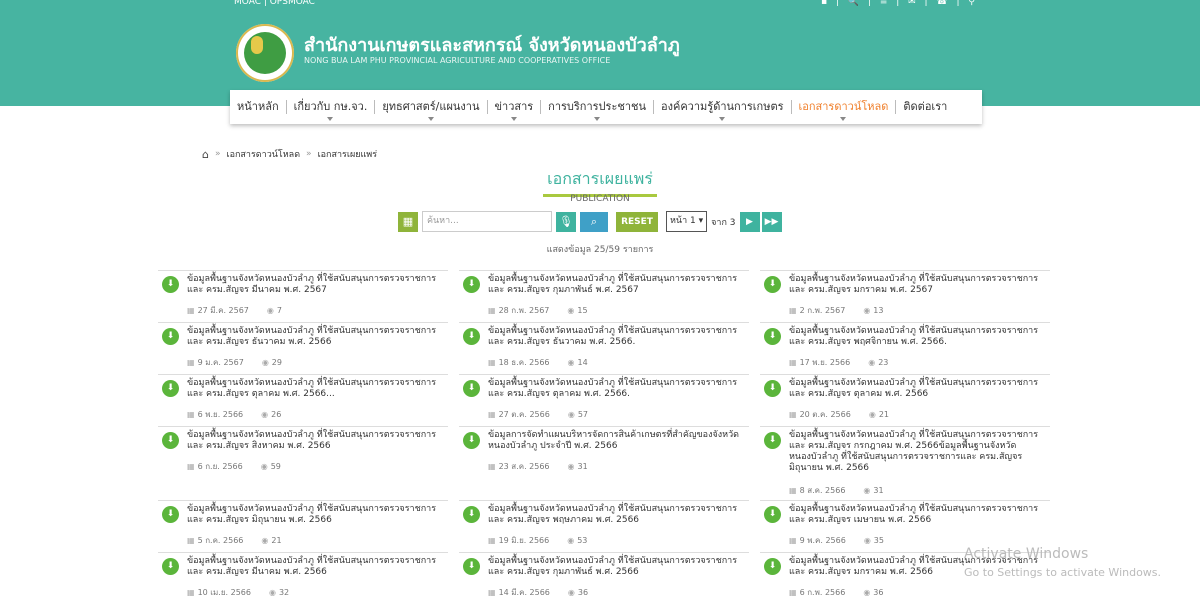 This screenshot has width=1200, height=606. What do you see at coordinates (600, 182) in the screenshot?
I see `page-title: เอกสารเผยแพร่` at bounding box center [600, 182].